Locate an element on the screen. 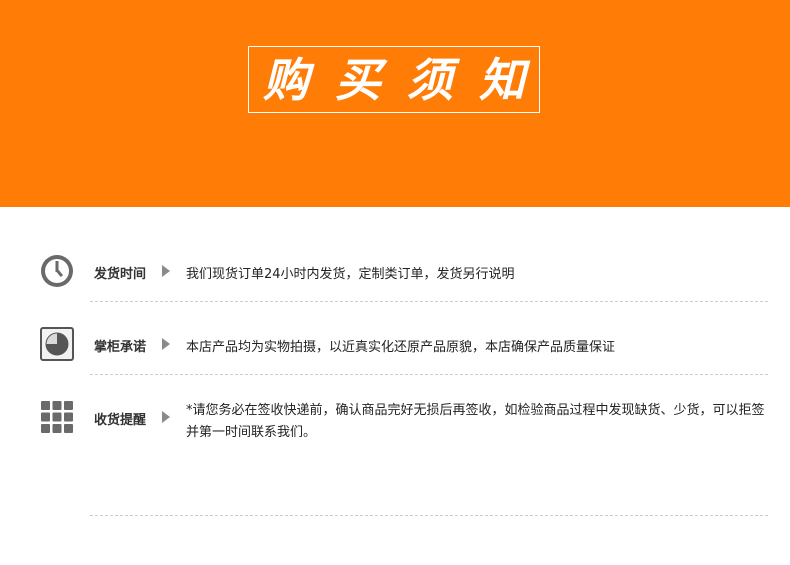  item-label-promise: 掌柜承诺 is located at coordinates (120, 347).